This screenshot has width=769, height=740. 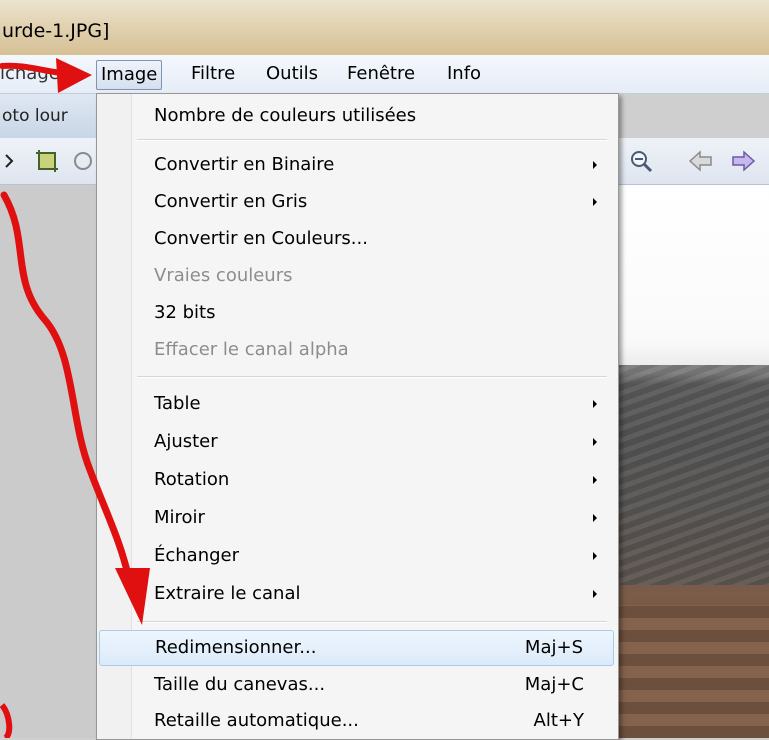 I want to click on menu-item-shortcut: Alt+Y, so click(x=558, y=720).